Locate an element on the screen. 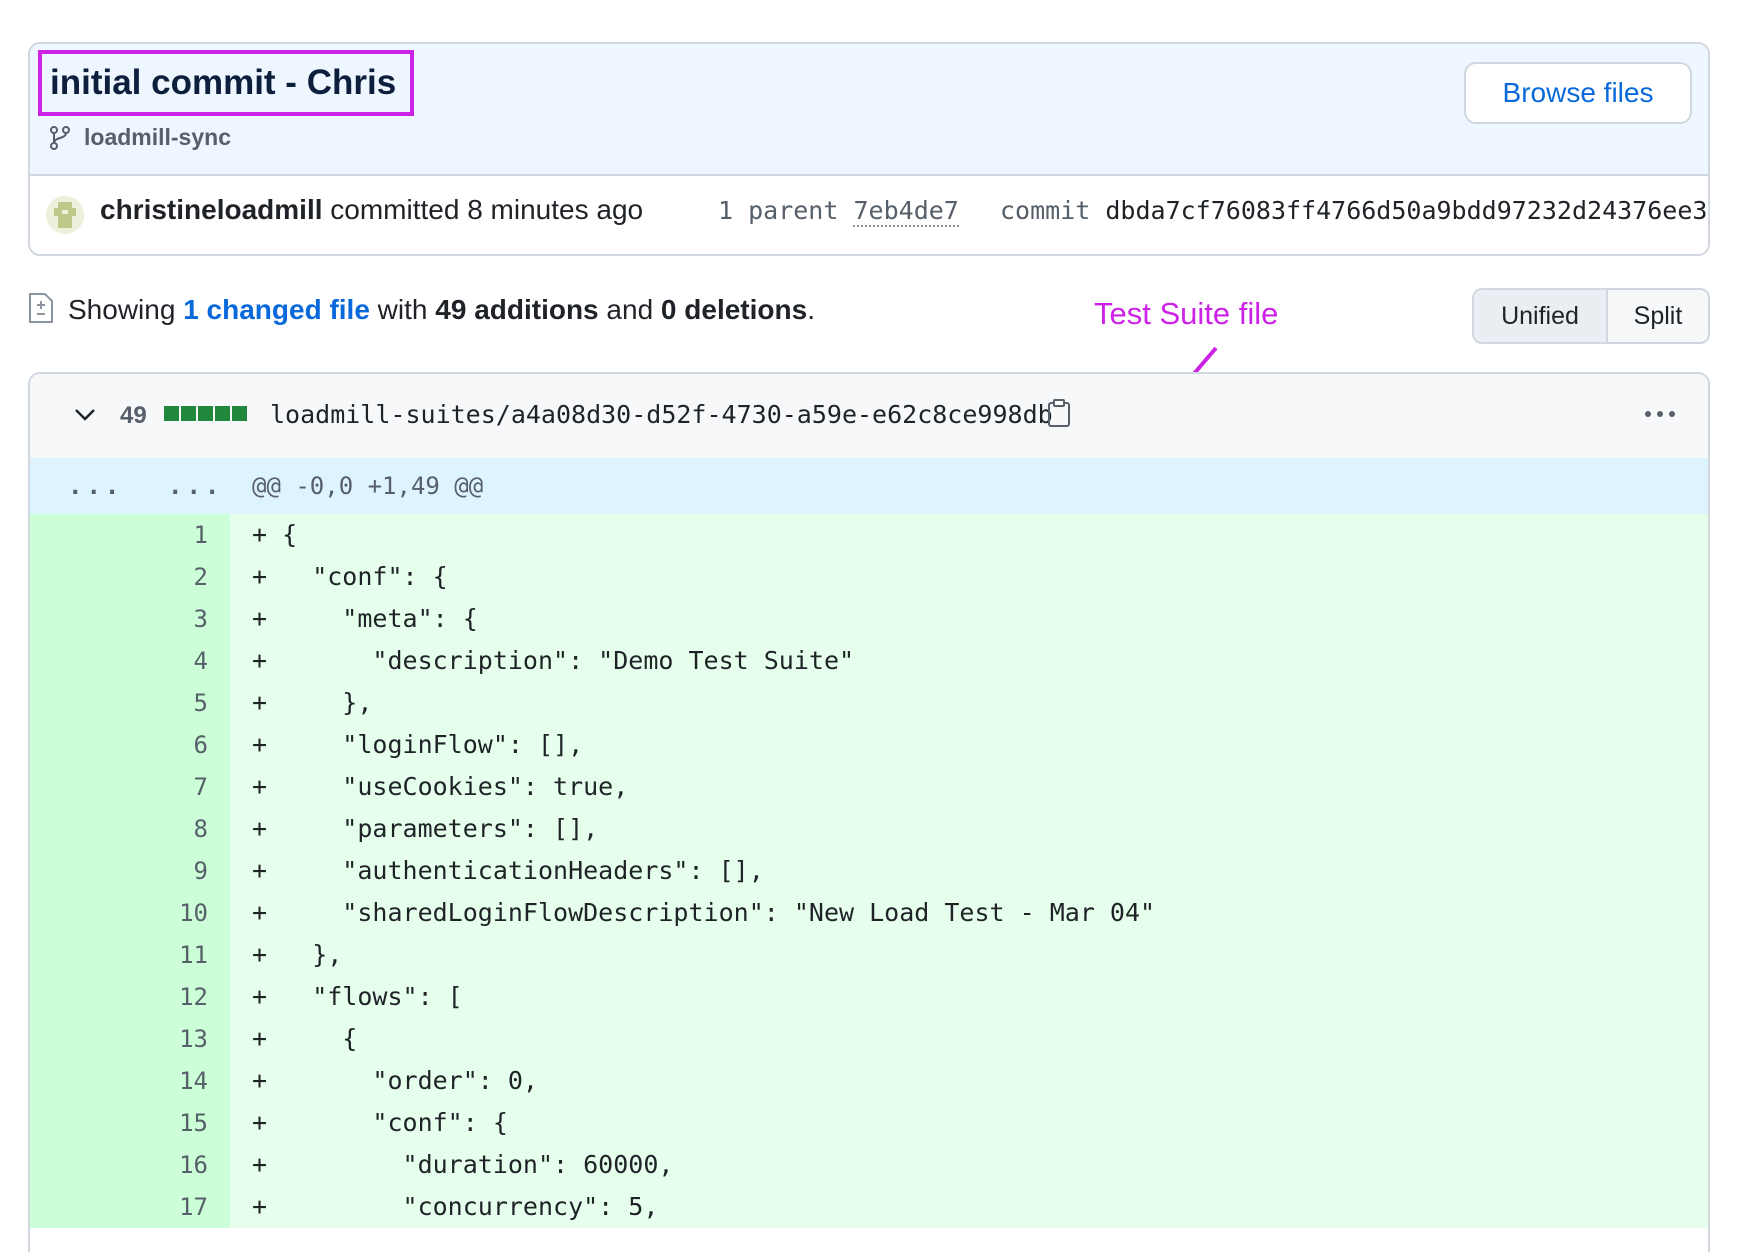 The image size is (1748, 1252). commit-title: initial commit - Chris is located at coordinates (226, 83).